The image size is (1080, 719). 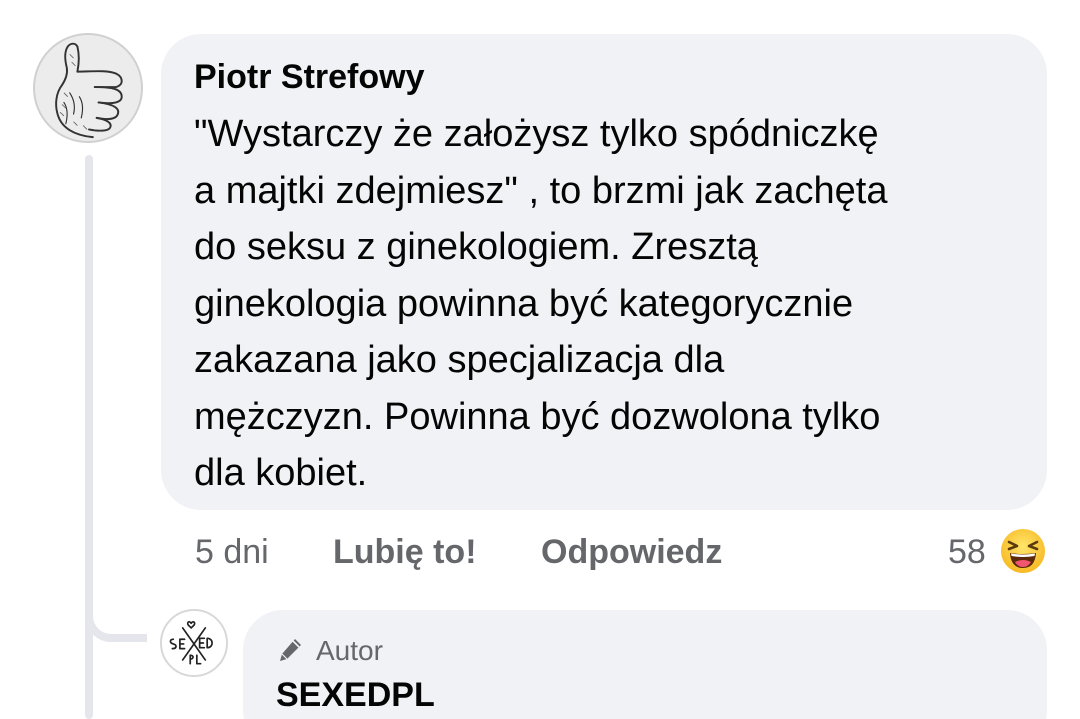 I want to click on comment-text-line: mężczyzn. Powinna być dozwolona tylko, so click(x=537, y=416).